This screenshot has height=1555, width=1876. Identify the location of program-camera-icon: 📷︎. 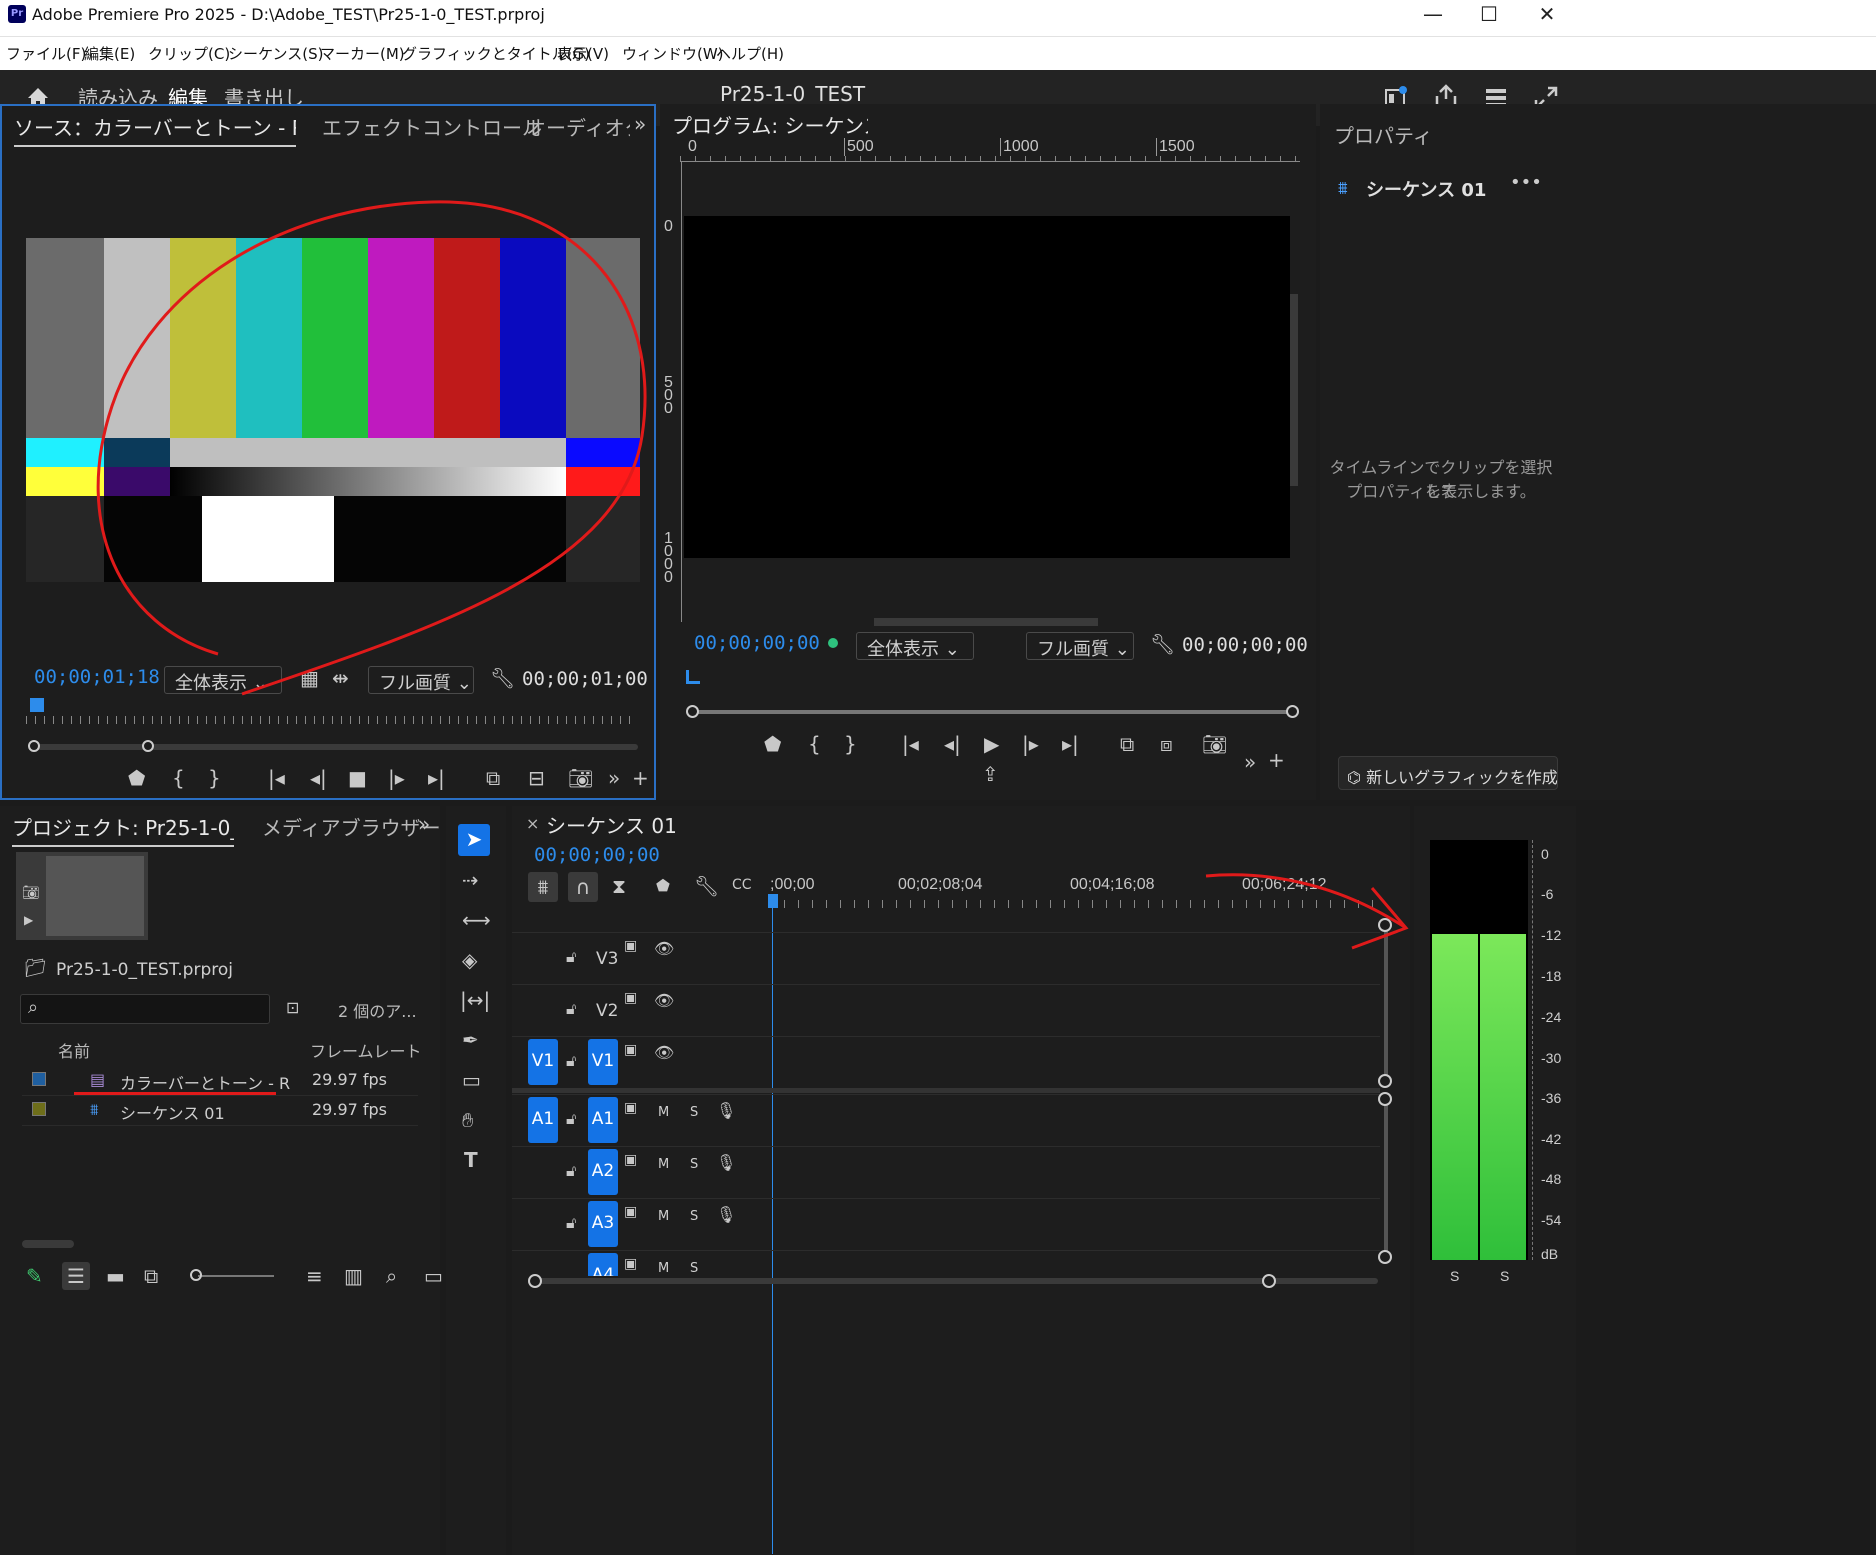
(1214, 744).